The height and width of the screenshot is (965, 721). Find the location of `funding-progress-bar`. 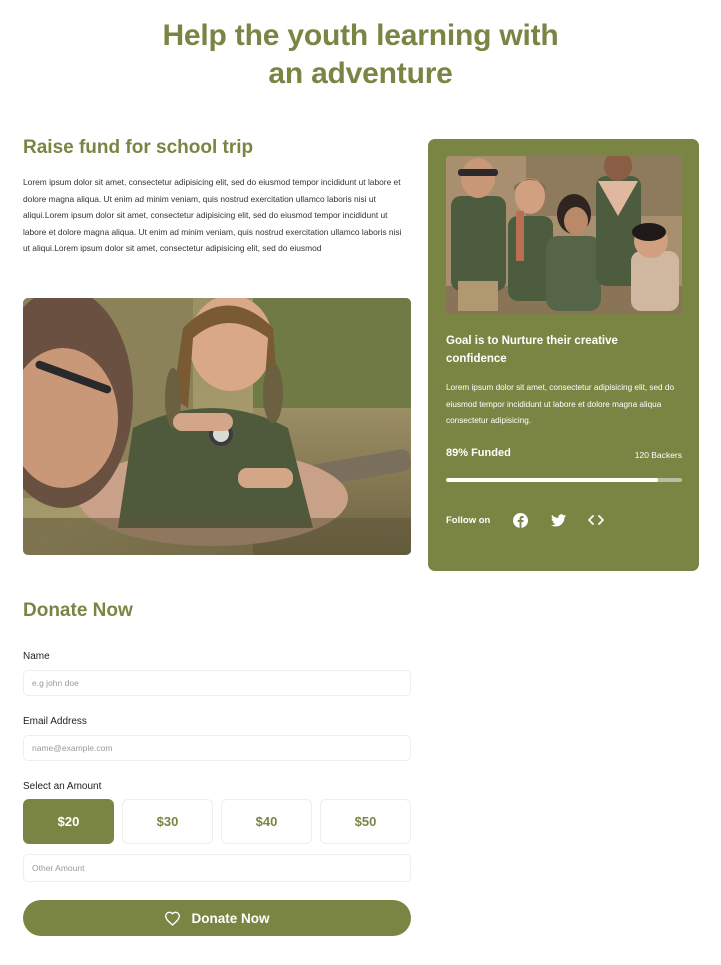

funding-progress-bar is located at coordinates (564, 480).